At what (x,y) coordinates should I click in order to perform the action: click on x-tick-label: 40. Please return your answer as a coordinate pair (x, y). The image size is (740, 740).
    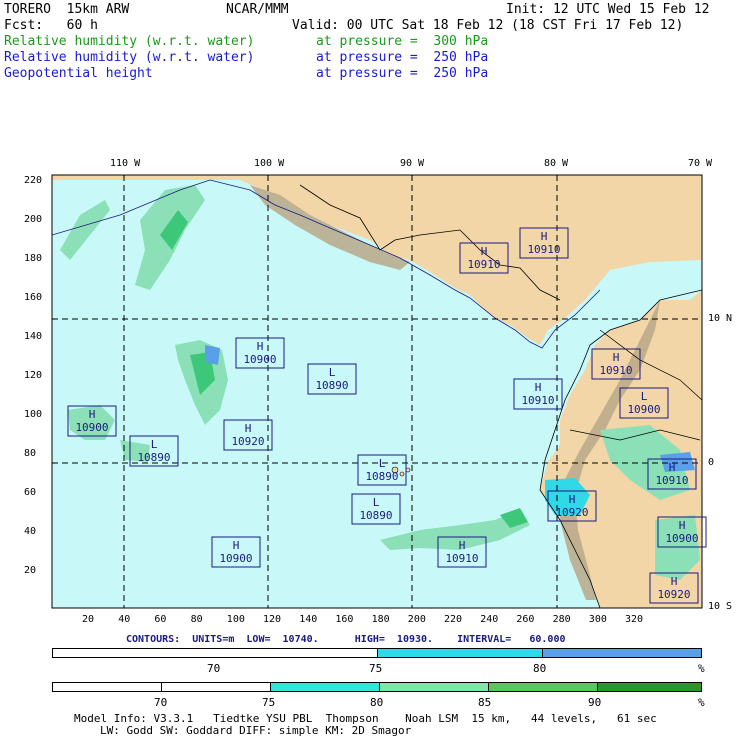
    Looking at the image, I should click on (124, 619).